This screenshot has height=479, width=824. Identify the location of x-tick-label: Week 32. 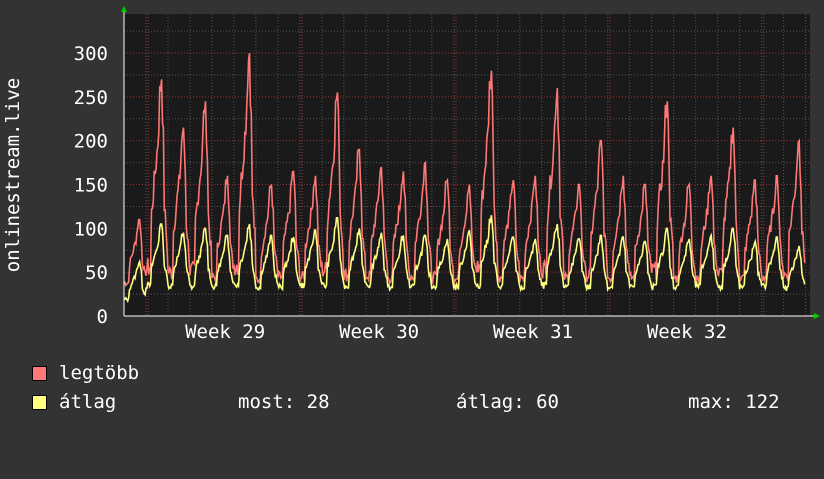
(687, 332).